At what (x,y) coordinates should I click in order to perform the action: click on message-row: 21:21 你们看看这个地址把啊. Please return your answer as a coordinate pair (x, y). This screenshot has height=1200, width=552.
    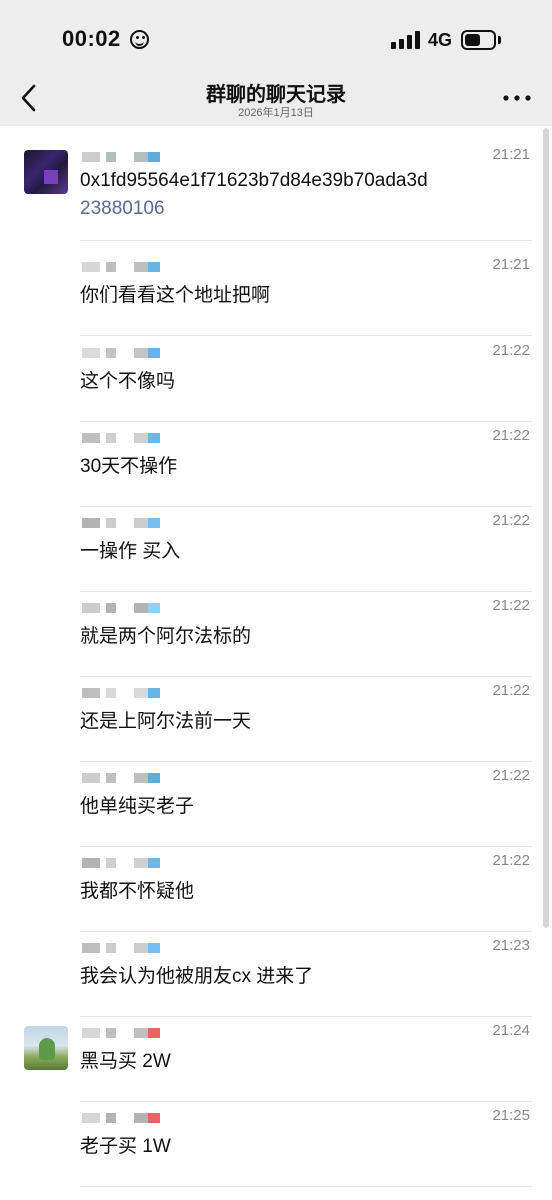
    Looking at the image, I should click on (270, 293).